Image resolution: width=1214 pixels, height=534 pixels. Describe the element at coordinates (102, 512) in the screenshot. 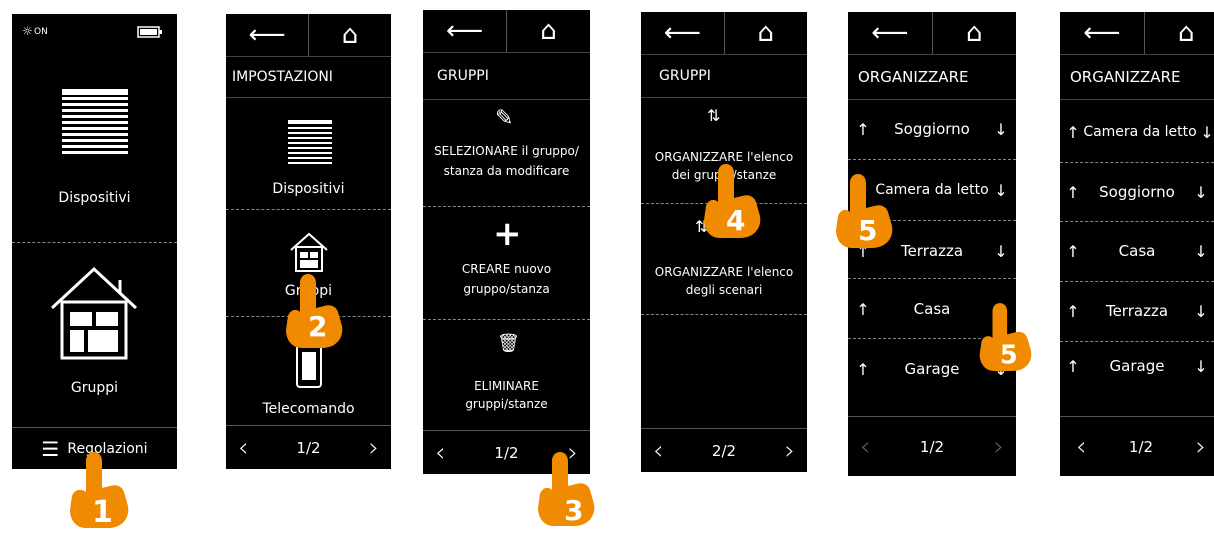

I see `step-number: 1` at that location.